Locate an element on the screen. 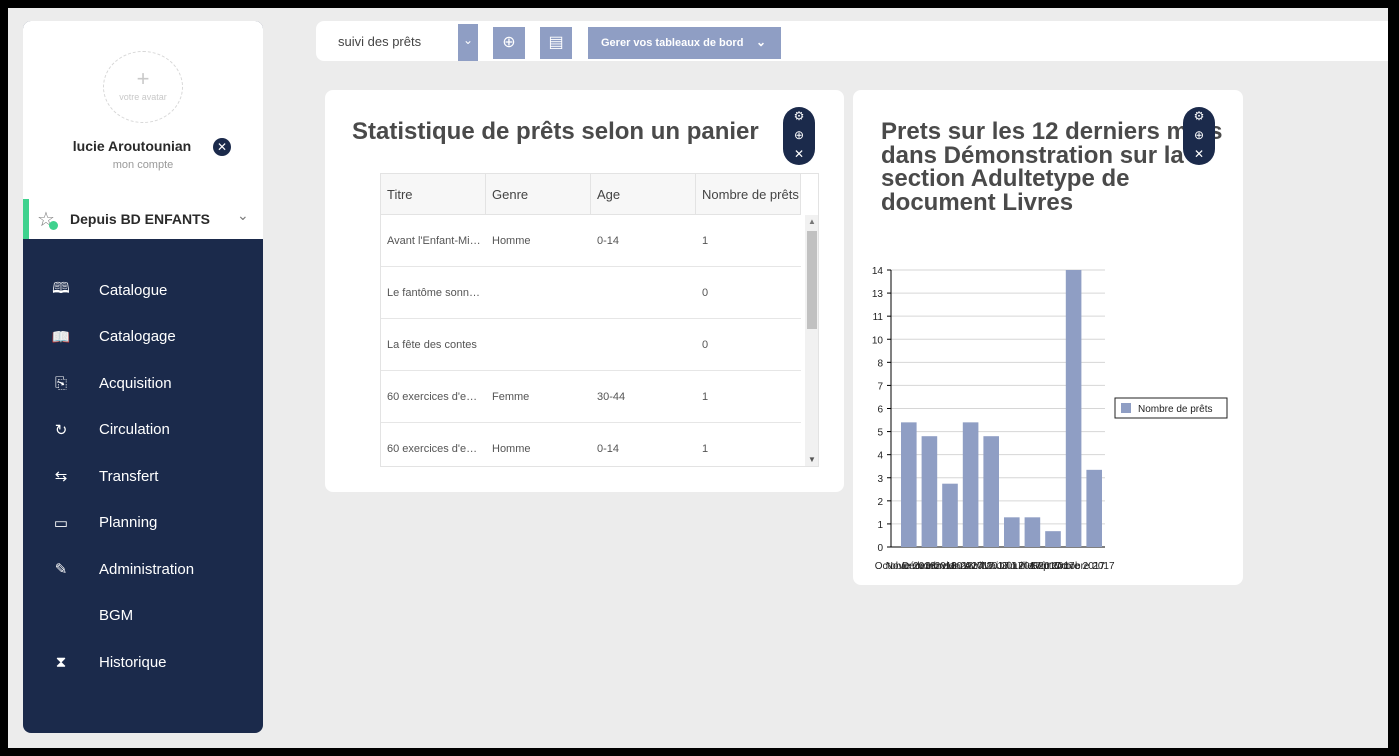 This screenshot has height=756, width=1399. inbox-icon: ⎘ is located at coordinates (60, 383).